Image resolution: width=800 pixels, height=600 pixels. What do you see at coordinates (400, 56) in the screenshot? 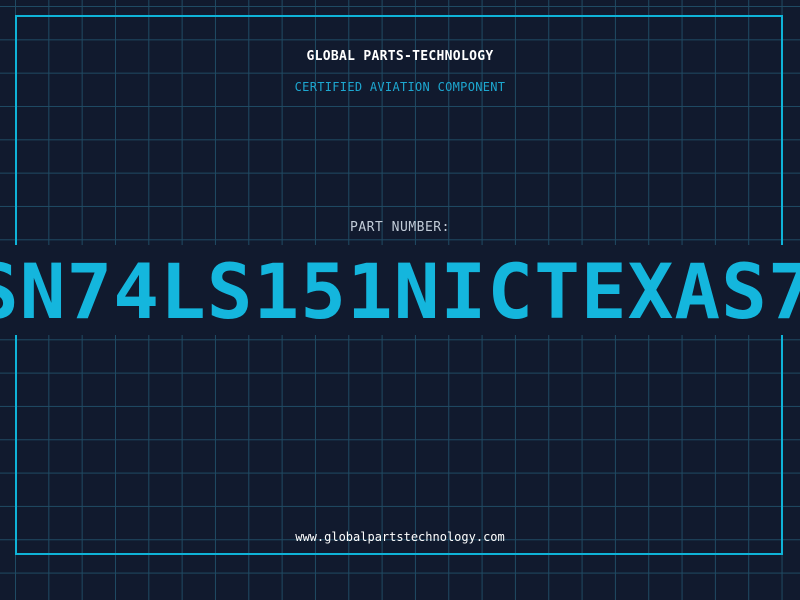
I see `company-name: GLOBAL PARTS-TECHNOLOGY` at bounding box center [400, 56].